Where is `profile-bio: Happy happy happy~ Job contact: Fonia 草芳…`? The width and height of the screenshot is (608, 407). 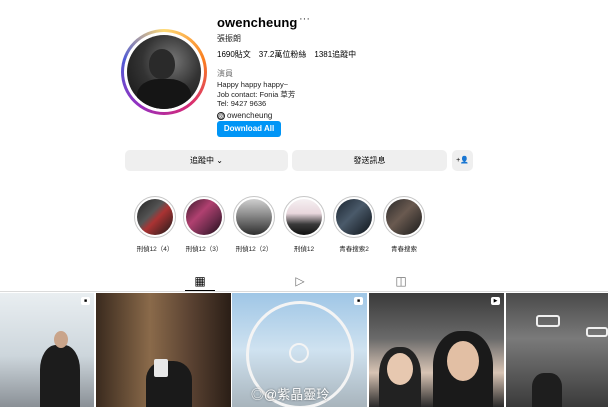
profile-bio: Happy happy happy~ Job contact: Fonia 草芳… is located at coordinates (256, 94).